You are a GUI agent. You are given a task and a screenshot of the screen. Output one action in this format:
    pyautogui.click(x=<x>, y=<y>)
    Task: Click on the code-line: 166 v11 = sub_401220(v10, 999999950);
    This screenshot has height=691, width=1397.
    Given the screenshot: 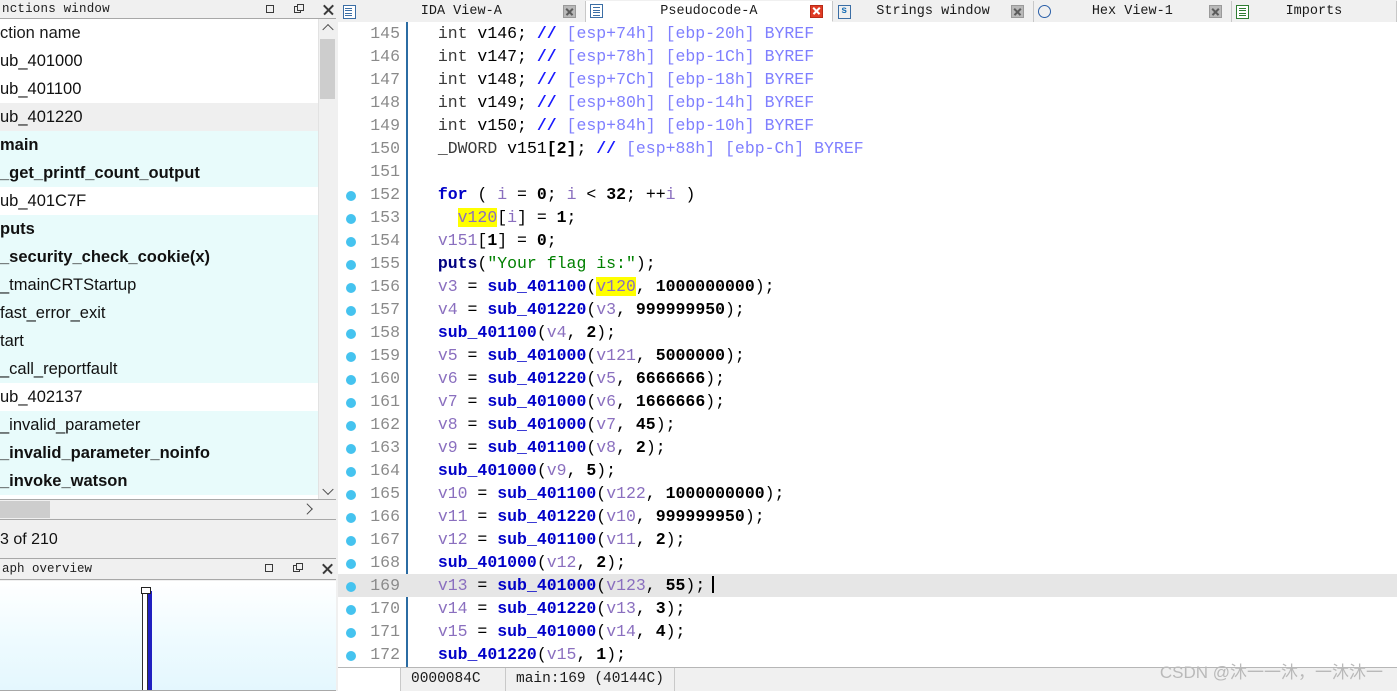 What is the action you would take?
    pyautogui.click(x=867, y=516)
    